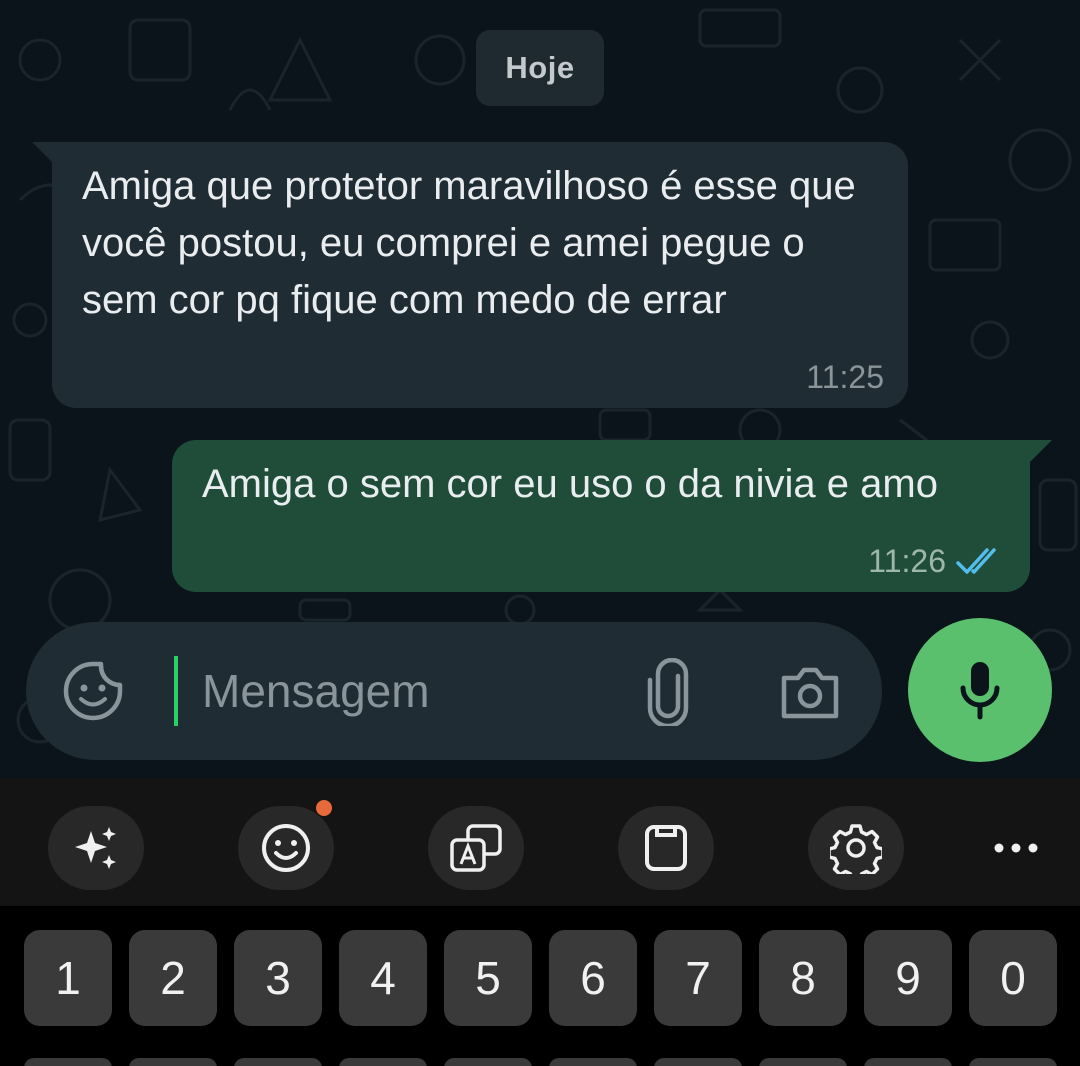 The width and height of the screenshot is (1080, 1066). Describe the element at coordinates (668, 692) in the screenshot. I see `paperclip-icon` at that location.